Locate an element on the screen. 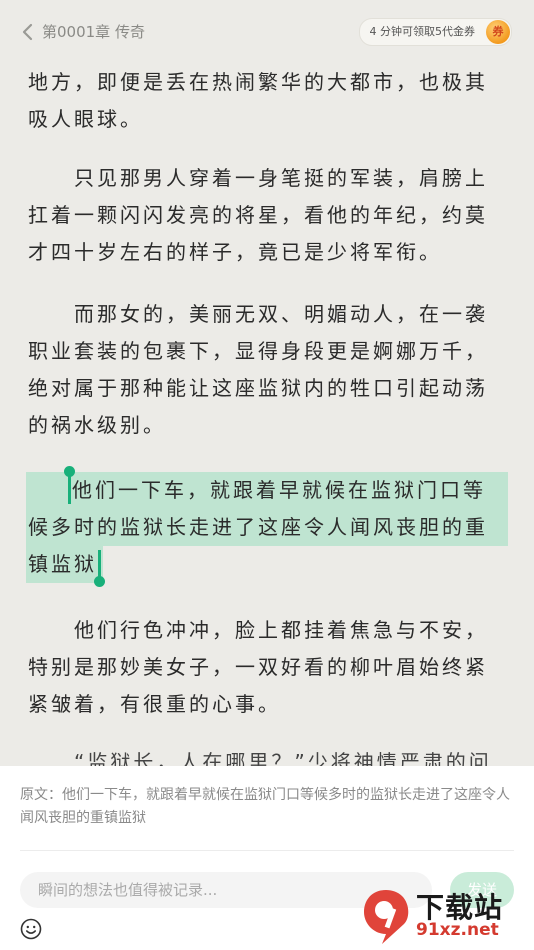  highlight-line-1: 他们一下车，就跟着早就候在监狱门口等 is located at coordinates (267, 490).